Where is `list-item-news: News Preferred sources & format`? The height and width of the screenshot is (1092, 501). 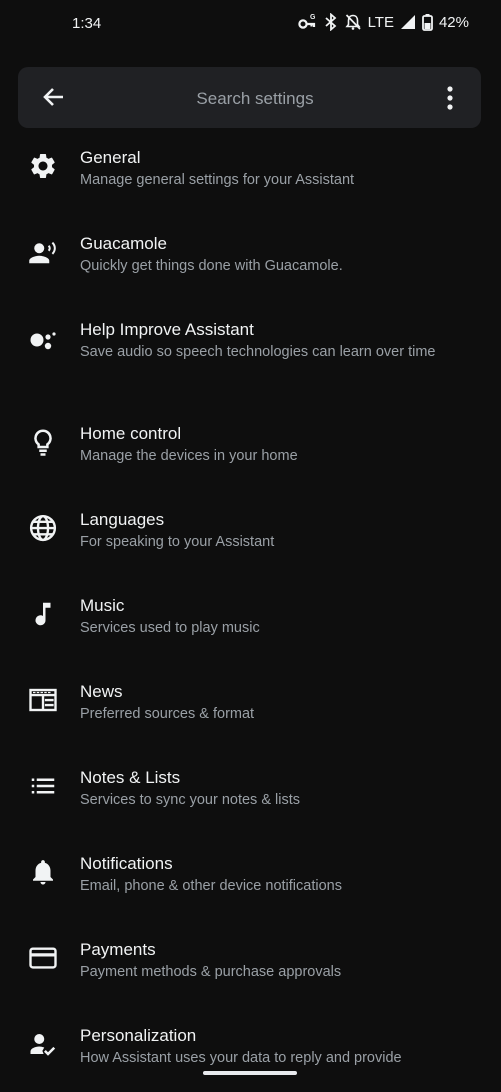 list-item-news: News Preferred sources & format is located at coordinates (250, 705).